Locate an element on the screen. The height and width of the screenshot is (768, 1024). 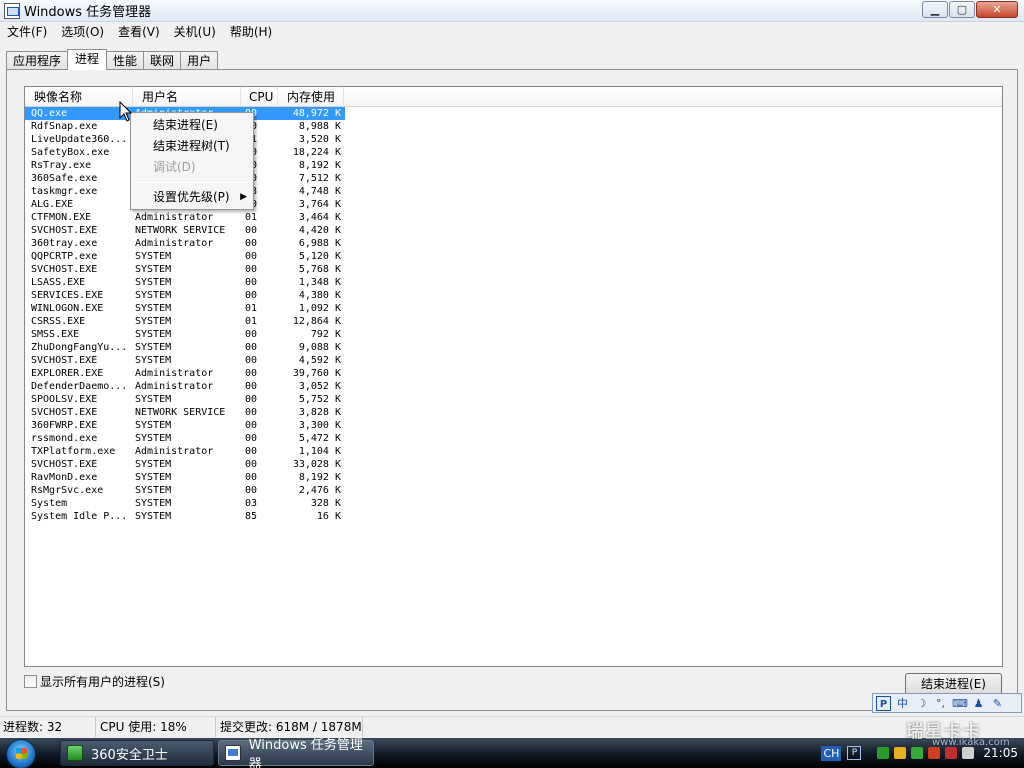
ime-keyboard-icon: ⌨ is located at coordinates (960, 703).